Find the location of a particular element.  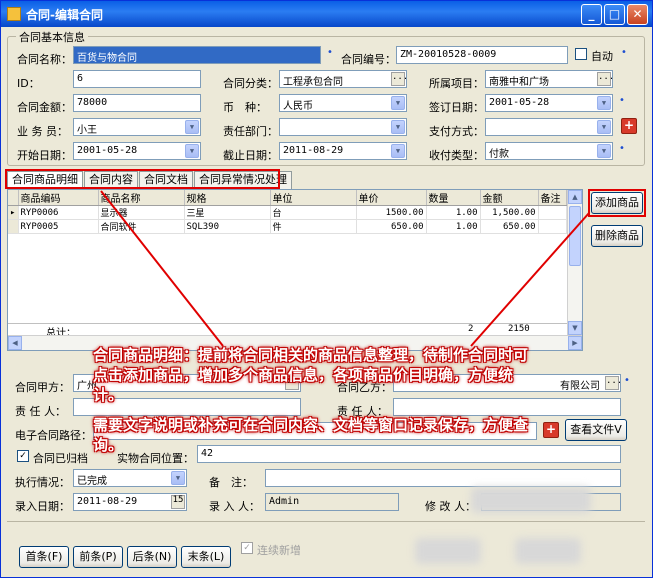

column-header: 金额 is located at coordinates (509, 198).